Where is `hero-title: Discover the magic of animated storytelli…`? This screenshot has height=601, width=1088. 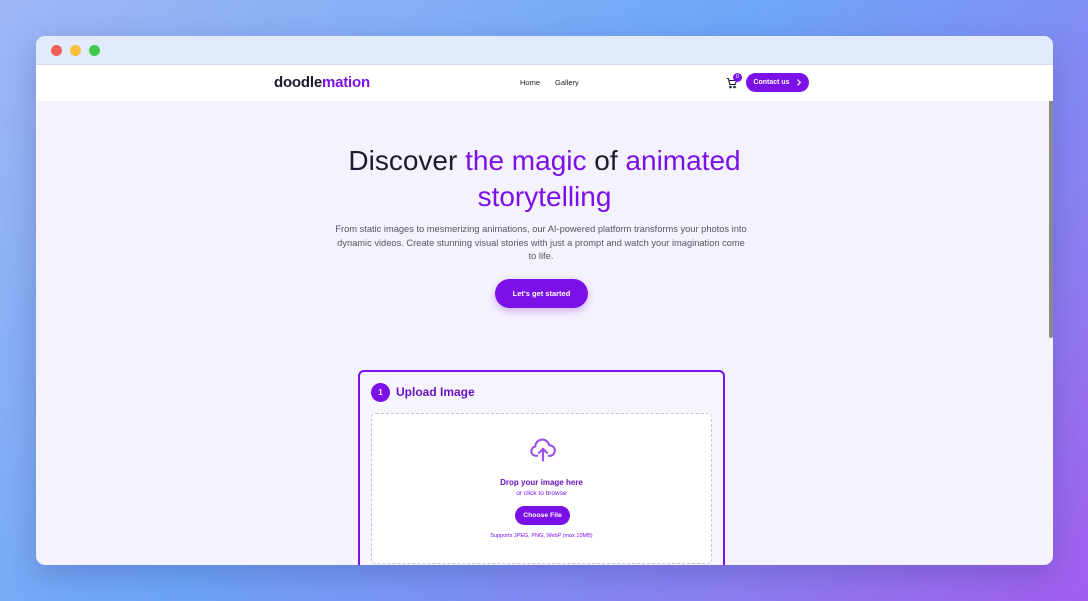 hero-title: Discover the magic of animated storytelli… is located at coordinates (544, 179).